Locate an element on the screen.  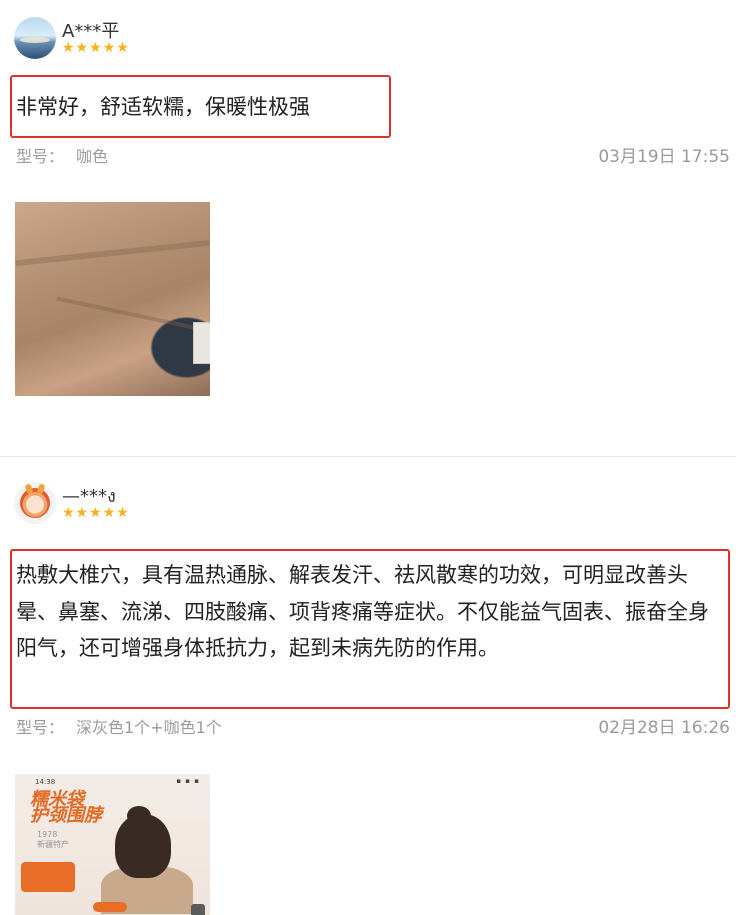
review-time: 02月28日 16:26 is located at coordinates (664, 728).